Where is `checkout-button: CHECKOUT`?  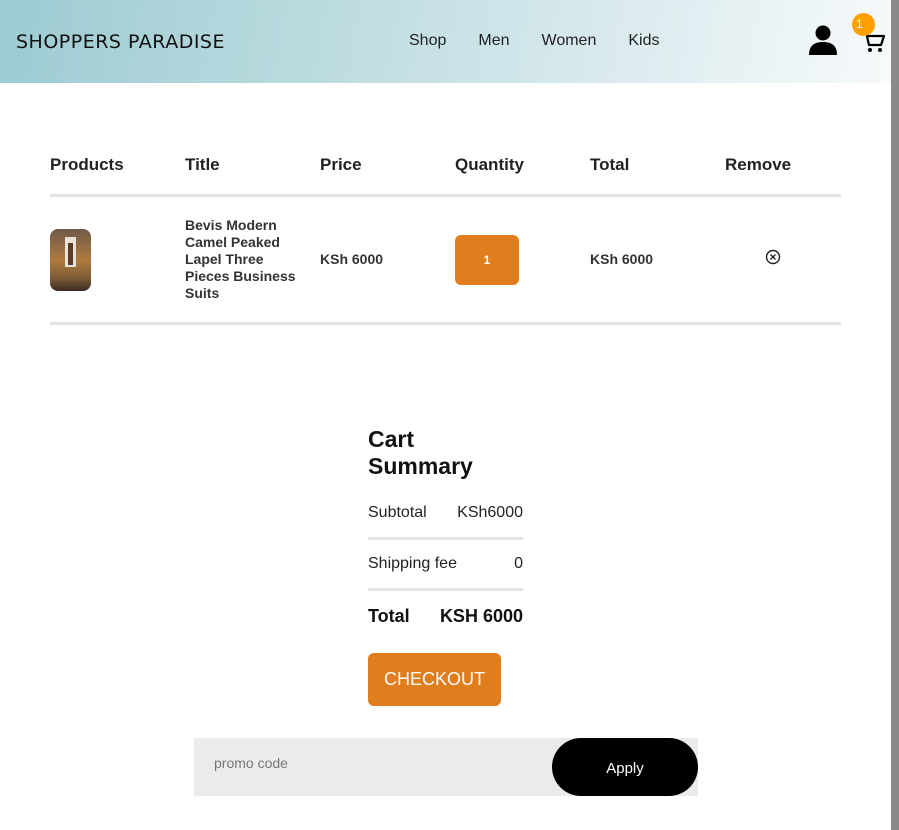
checkout-button: CHECKOUT is located at coordinates (434, 679).